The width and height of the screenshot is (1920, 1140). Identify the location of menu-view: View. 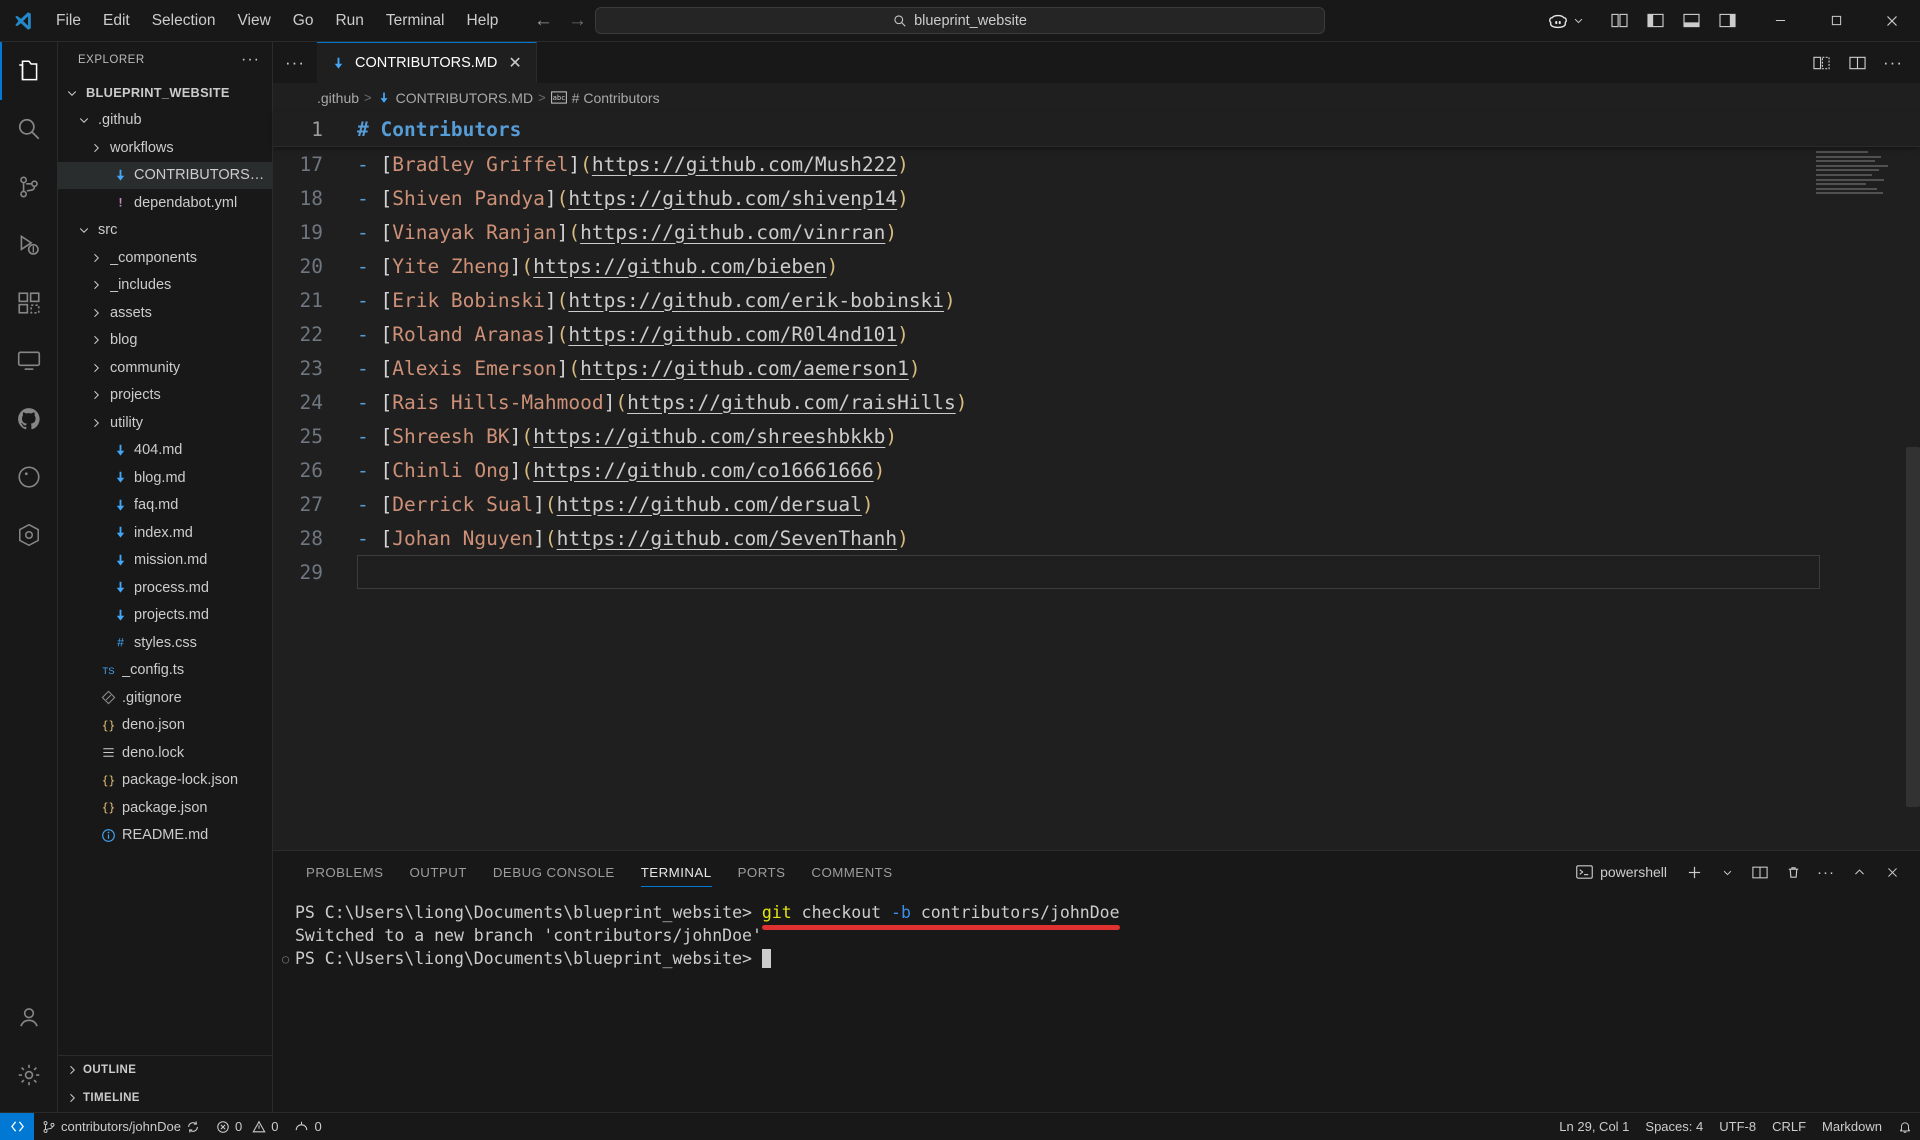
(253, 21).